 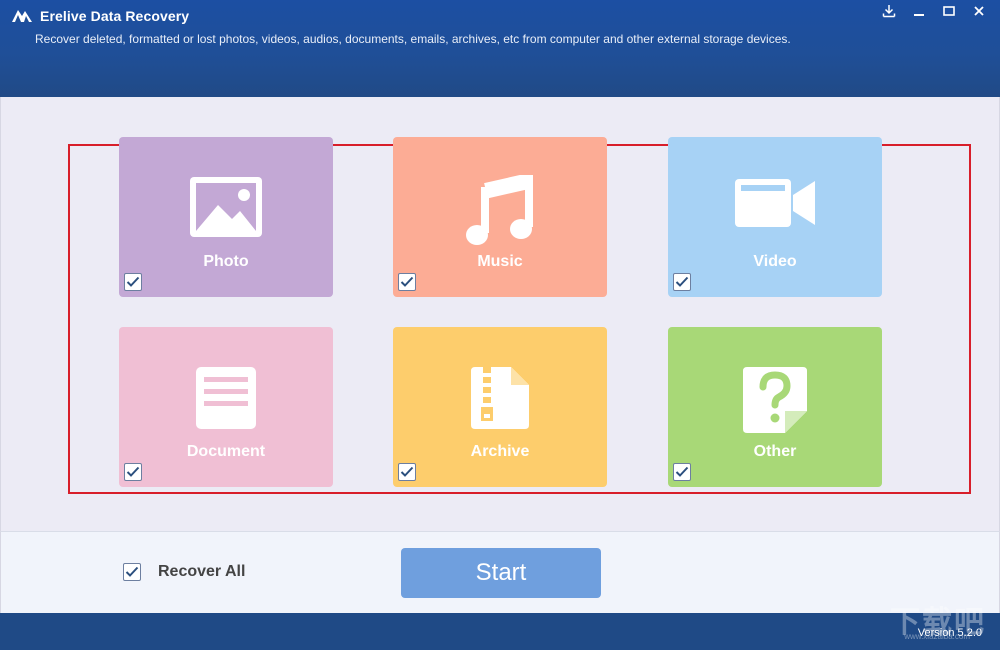 What do you see at coordinates (889, 11) in the screenshot?
I see `download-icon` at bounding box center [889, 11].